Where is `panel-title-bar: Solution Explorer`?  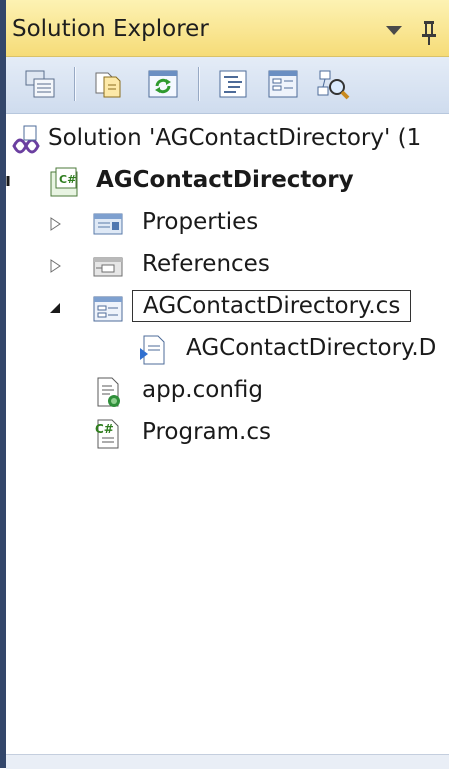
panel-title-bar: Solution Explorer is located at coordinates (227, 28).